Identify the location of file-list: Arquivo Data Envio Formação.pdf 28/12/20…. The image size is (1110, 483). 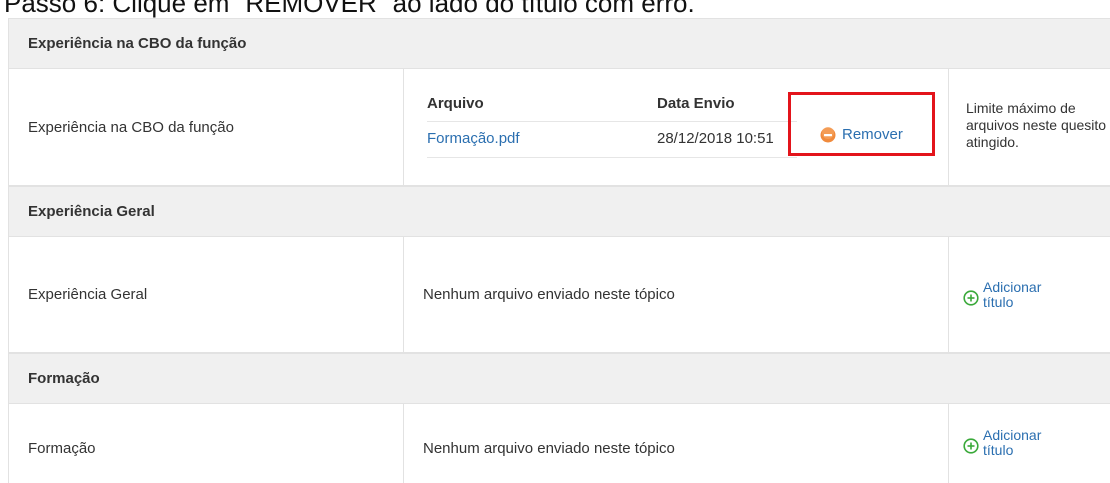
(676, 127).